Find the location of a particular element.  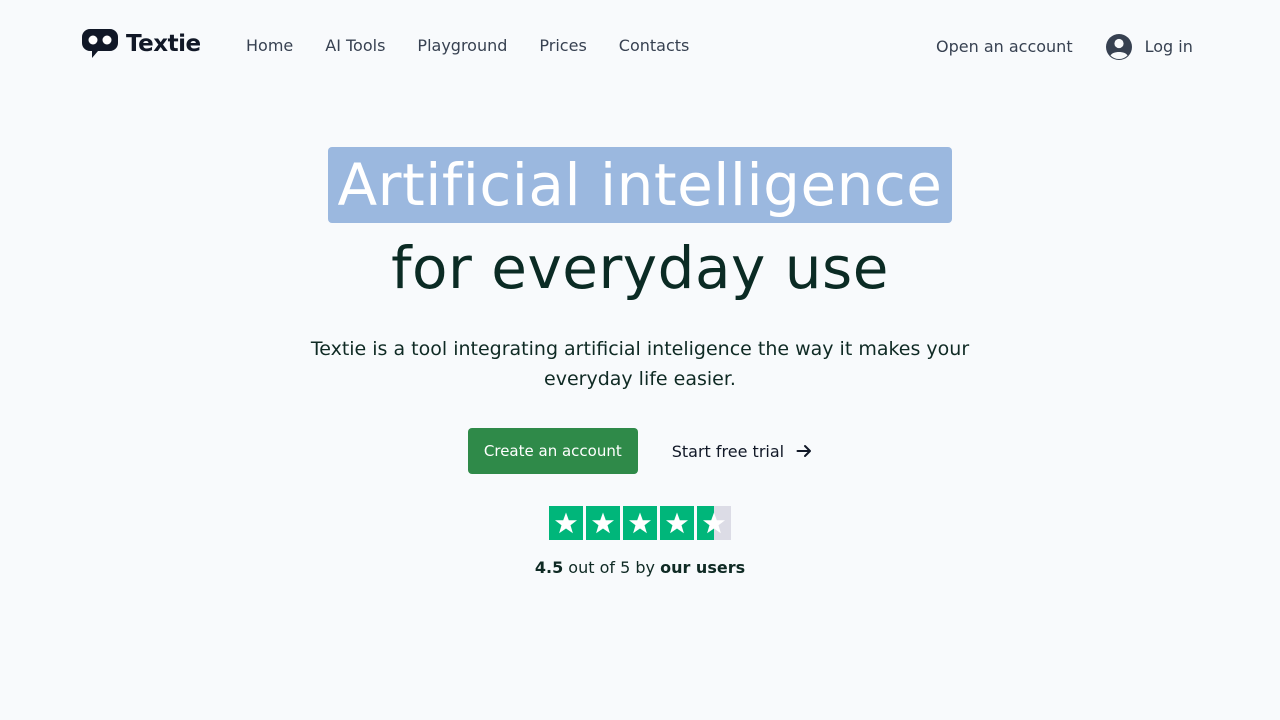

main-nav: Home AI Tools Playground Prices Contacts is located at coordinates (467, 46).